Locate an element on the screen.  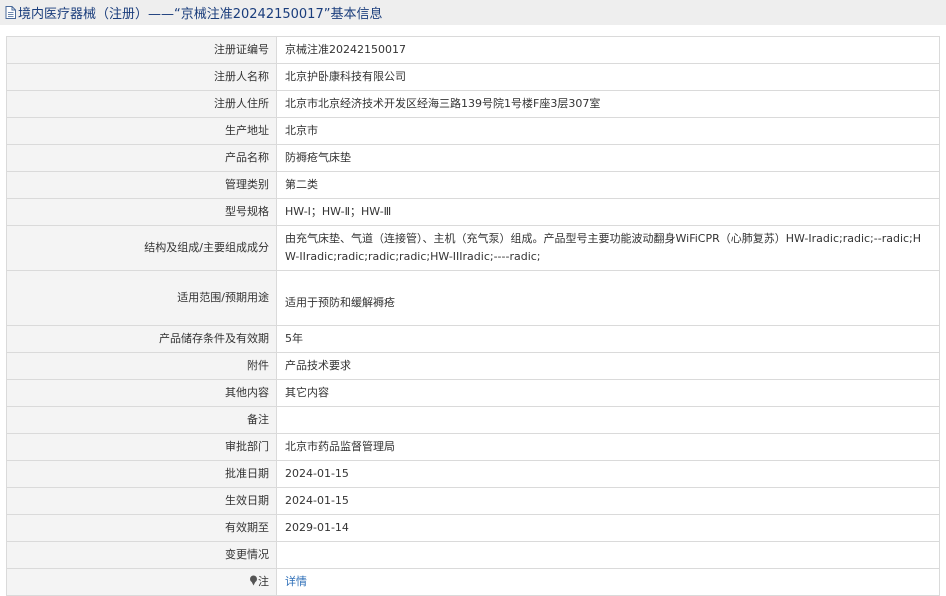
table-row: 有效期至 2029-01-14 is located at coordinates (473, 528).